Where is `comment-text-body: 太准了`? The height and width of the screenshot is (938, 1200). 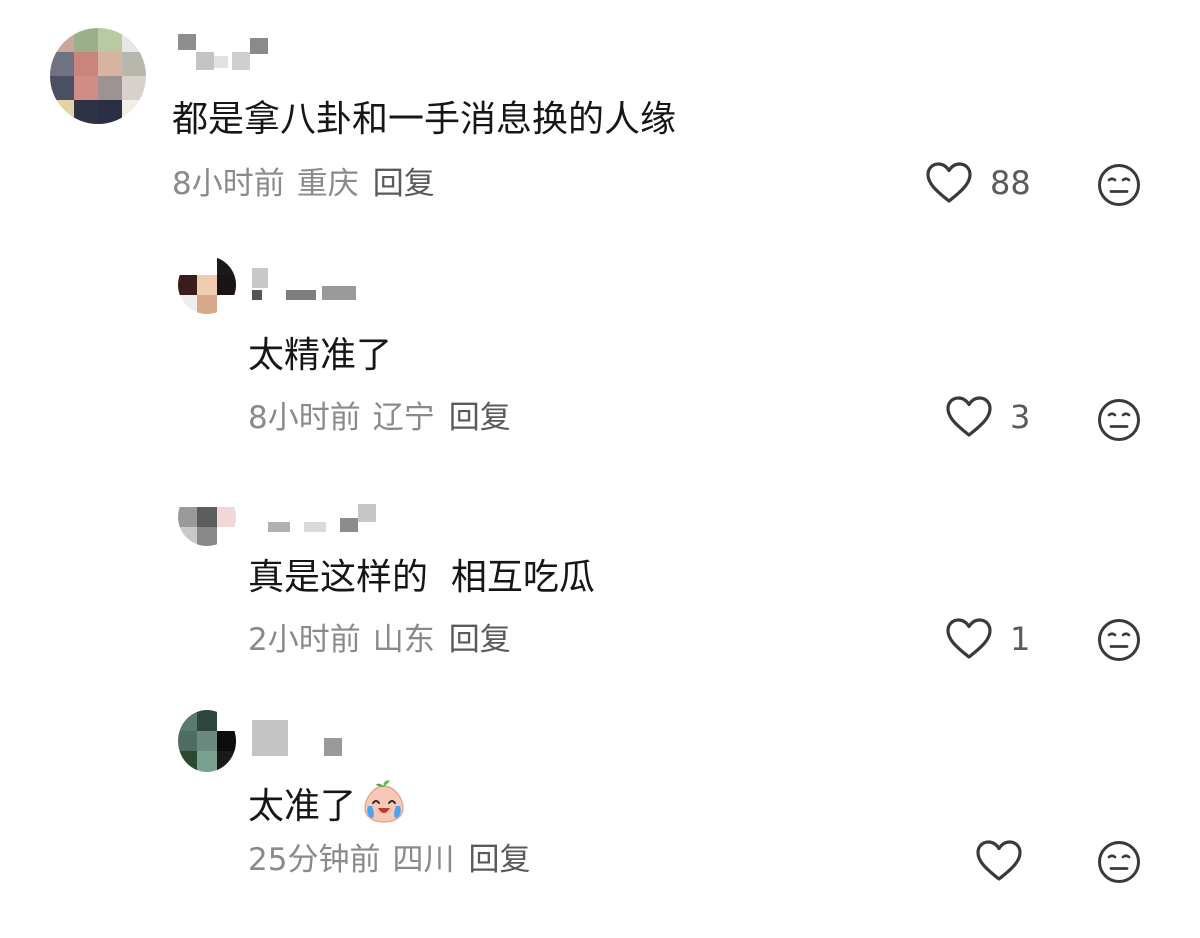 comment-text-body: 太准了 is located at coordinates (302, 806).